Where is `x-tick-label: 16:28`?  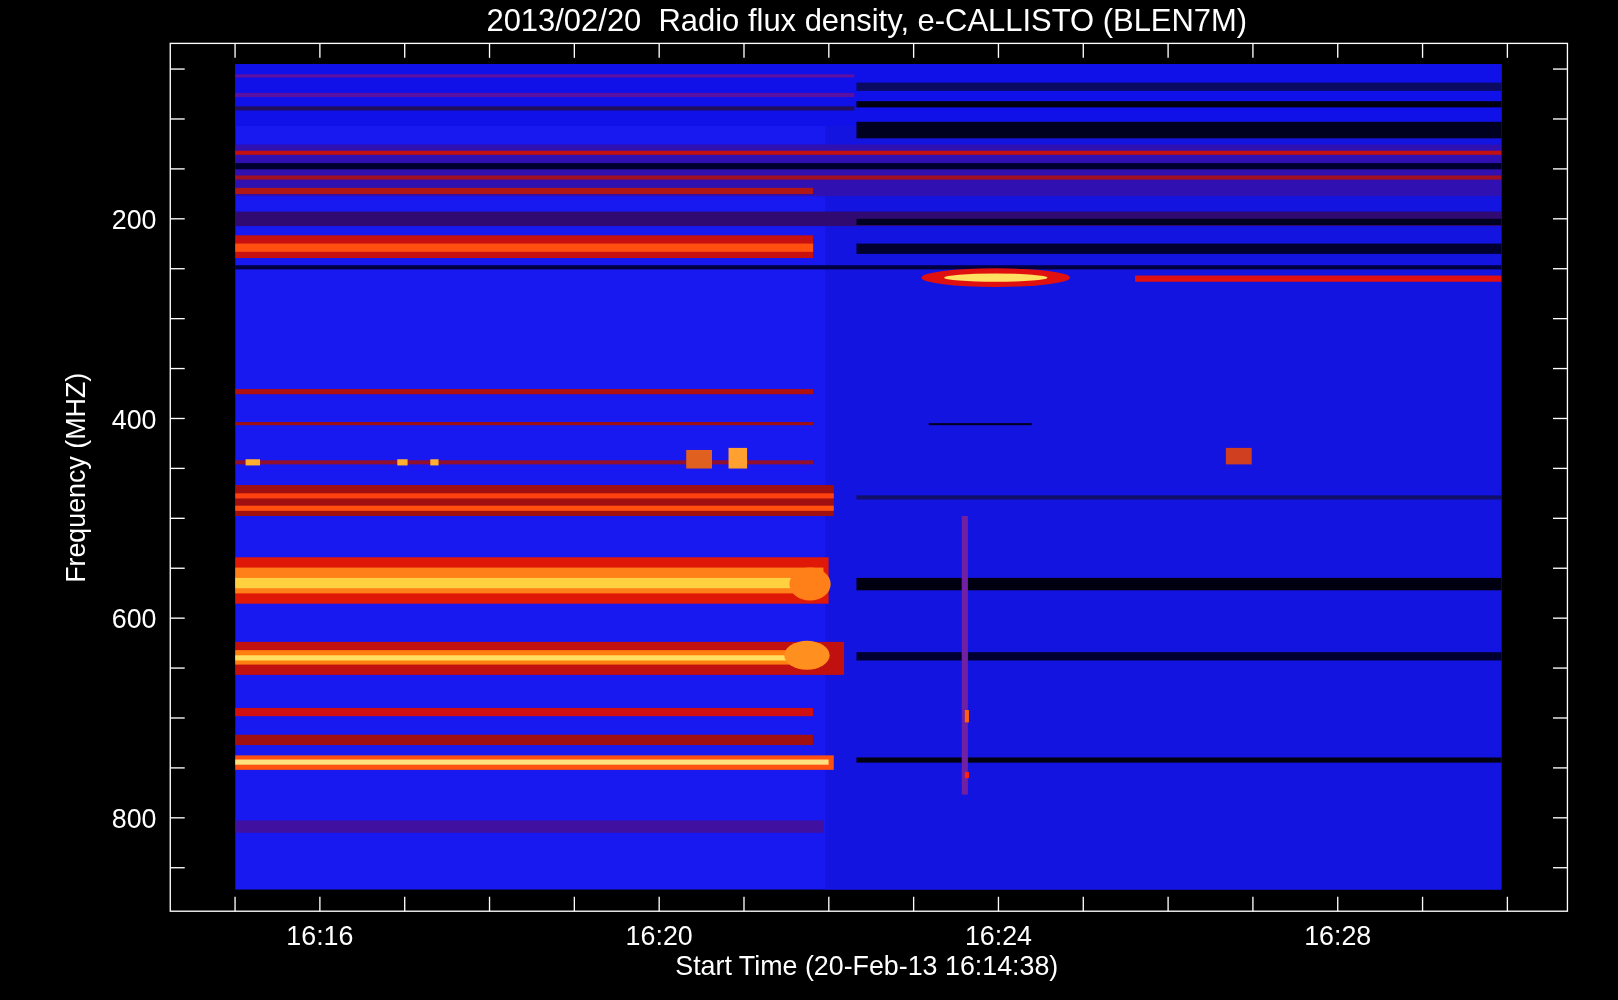
x-tick-label: 16:28 is located at coordinates (1338, 936).